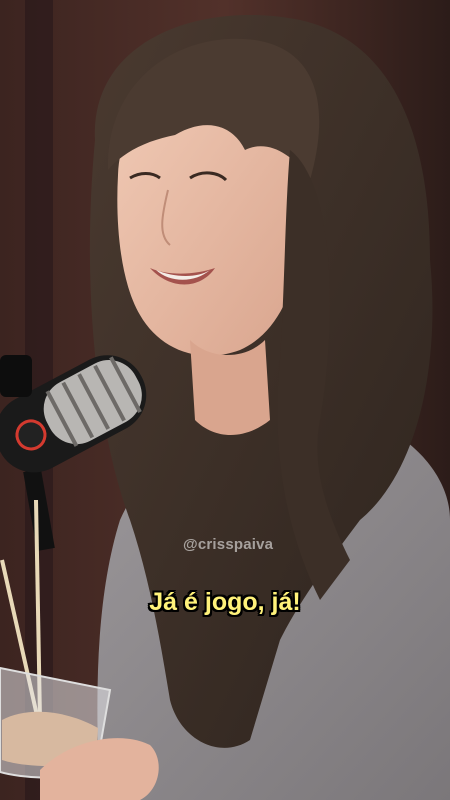  What do you see at coordinates (225, 602) in the screenshot?
I see `caption-subtitle: Já é jogo, já!` at bounding box center [225, 602].